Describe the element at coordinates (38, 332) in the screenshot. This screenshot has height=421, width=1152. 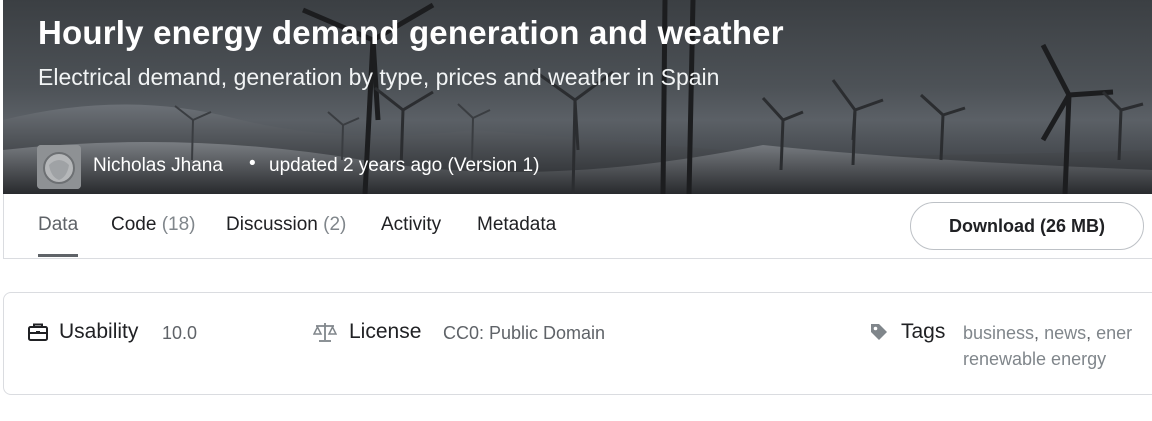
I see `briefcase-icon` at that location.